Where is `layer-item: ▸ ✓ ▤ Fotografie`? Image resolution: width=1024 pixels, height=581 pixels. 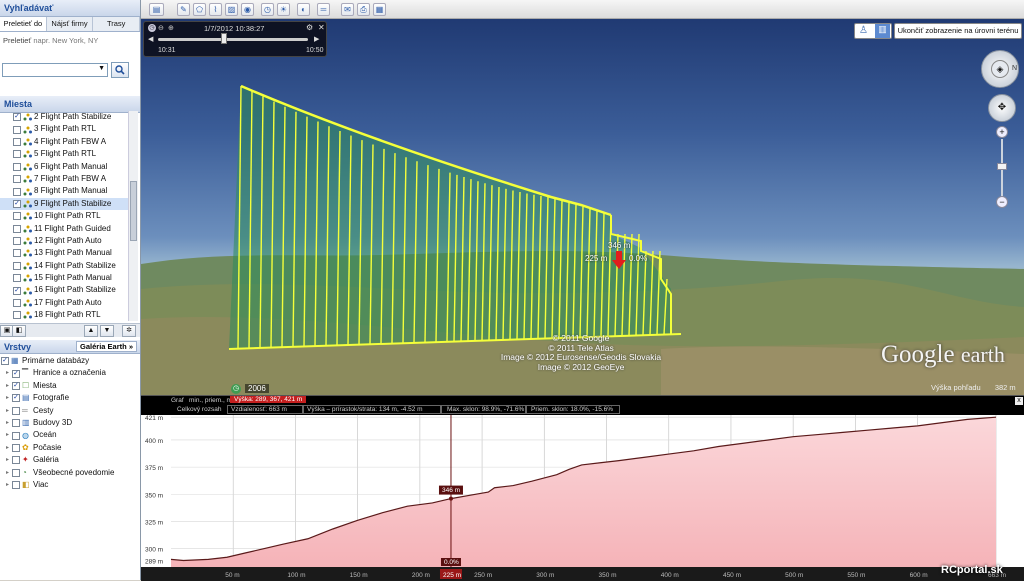 layer-item: ▸ ✓ ▤ Fotografie is located at coordinates (70, 398).